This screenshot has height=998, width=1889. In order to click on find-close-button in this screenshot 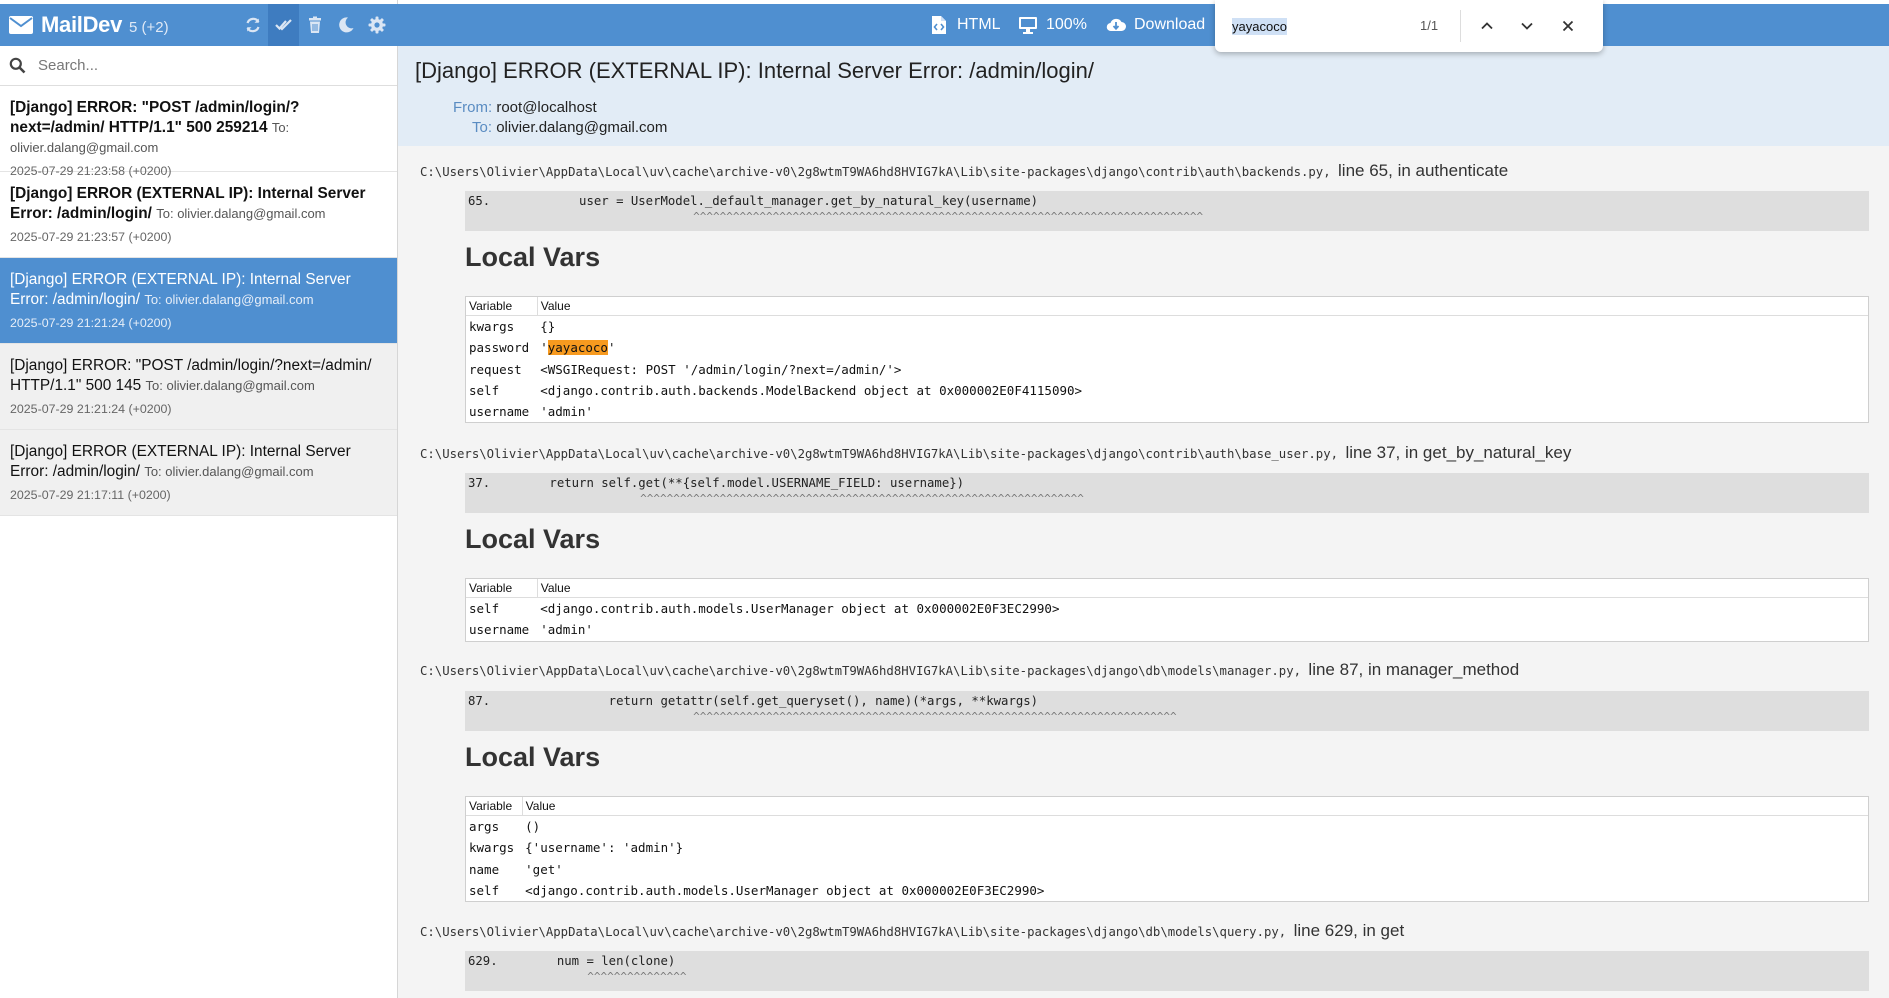, I will do `click(1568, 26)`.